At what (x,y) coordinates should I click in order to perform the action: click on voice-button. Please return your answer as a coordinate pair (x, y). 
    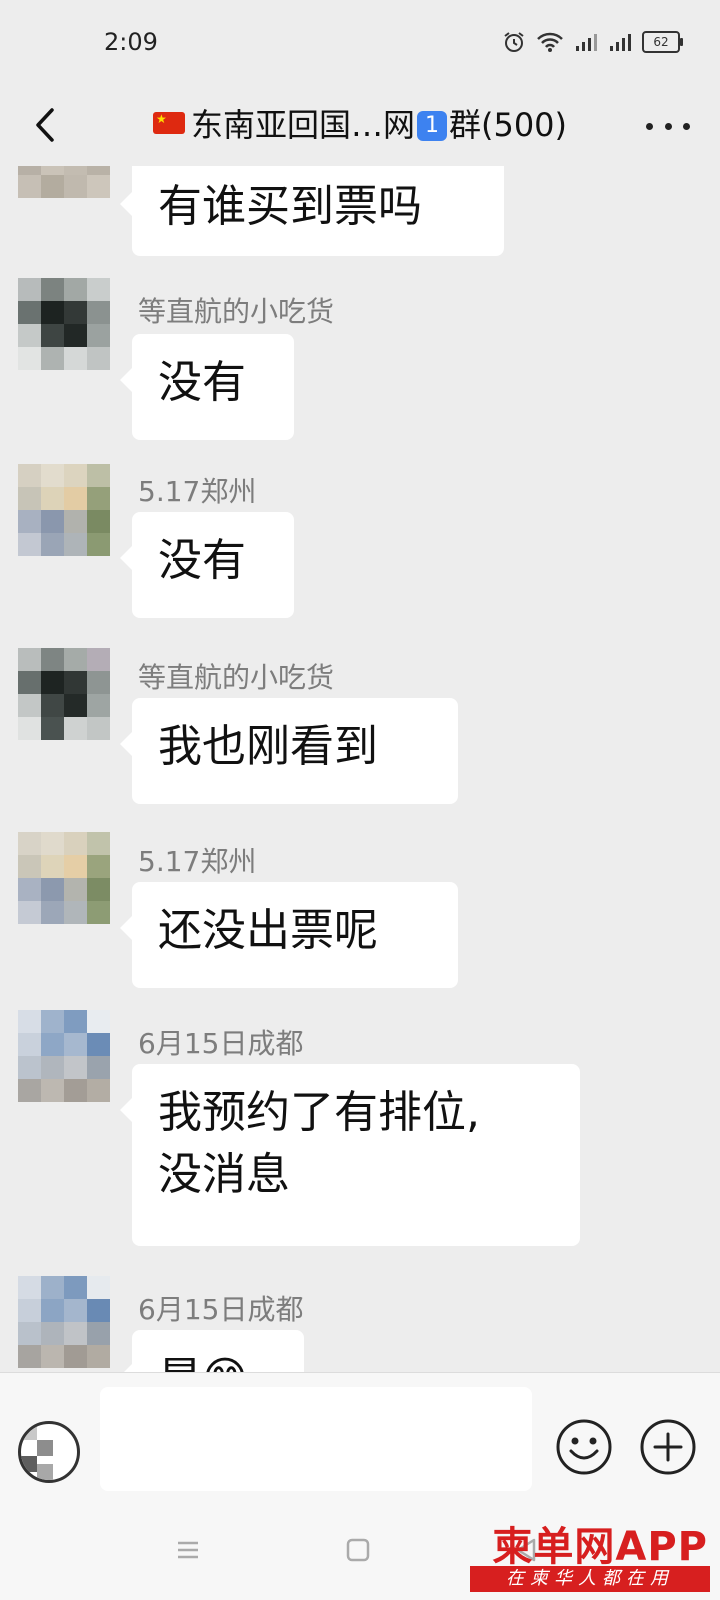
    Looking at the image, I should click on (49, 1452).